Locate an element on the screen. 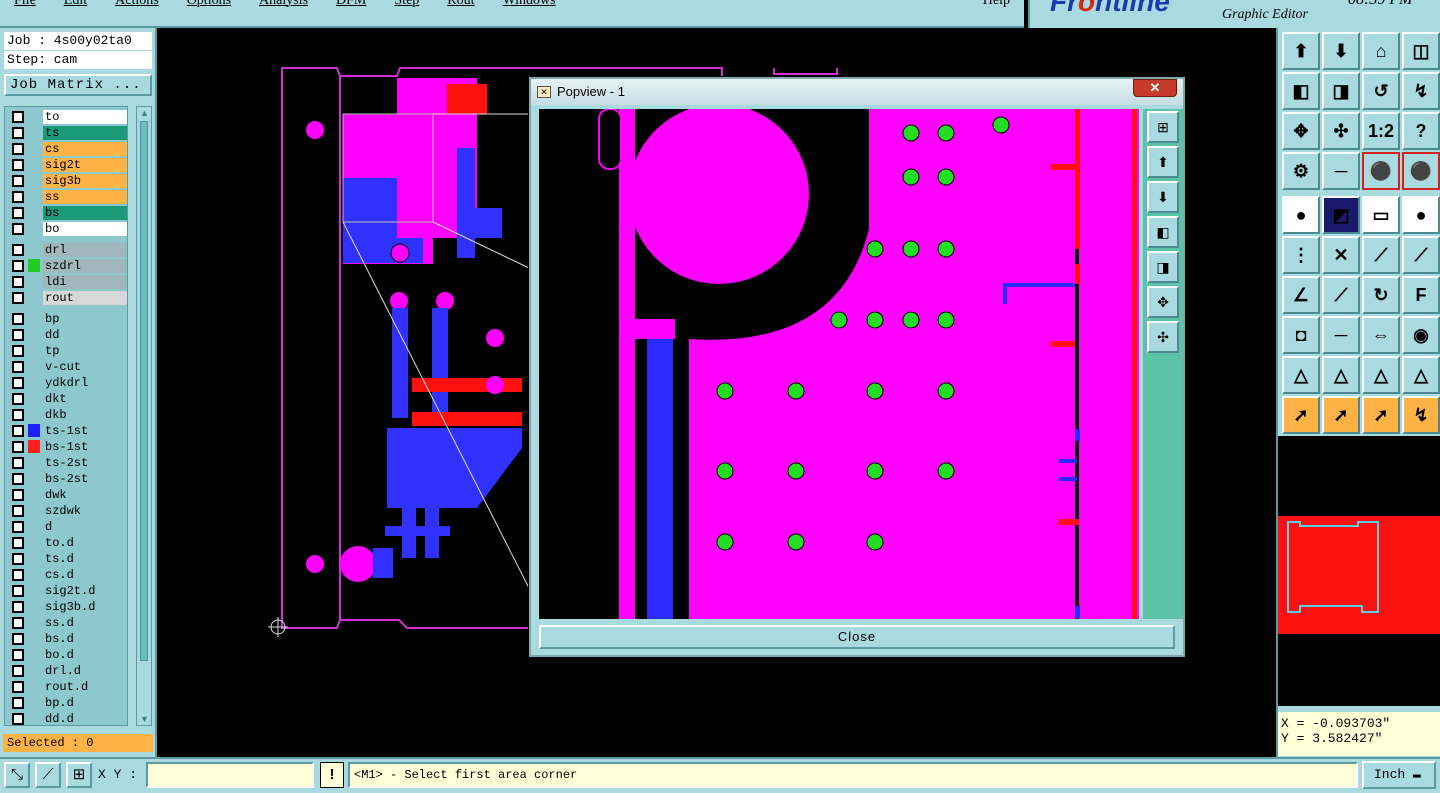 The height and width of the screenshot is (793, 1440). snap-red-icon: ⚫ is located at coordinates (1381, 171).